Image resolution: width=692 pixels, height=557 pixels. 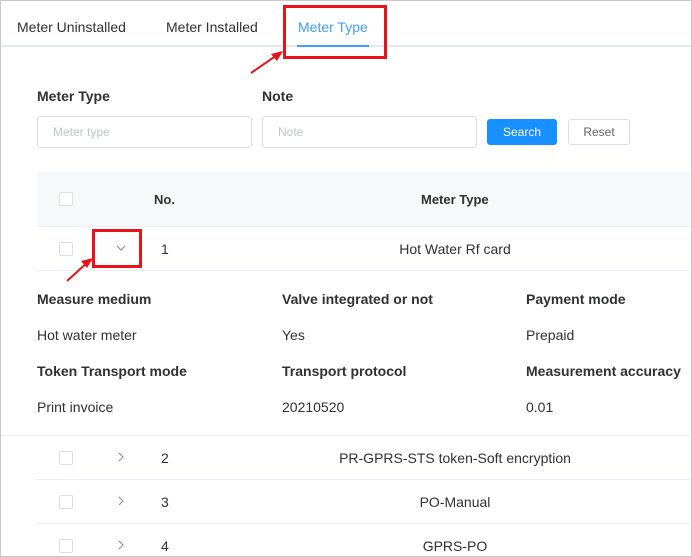 What do you see at coordinates (165, 458) in the screenshot?
I see `row-number: 2` at bounding box center [165, 458].